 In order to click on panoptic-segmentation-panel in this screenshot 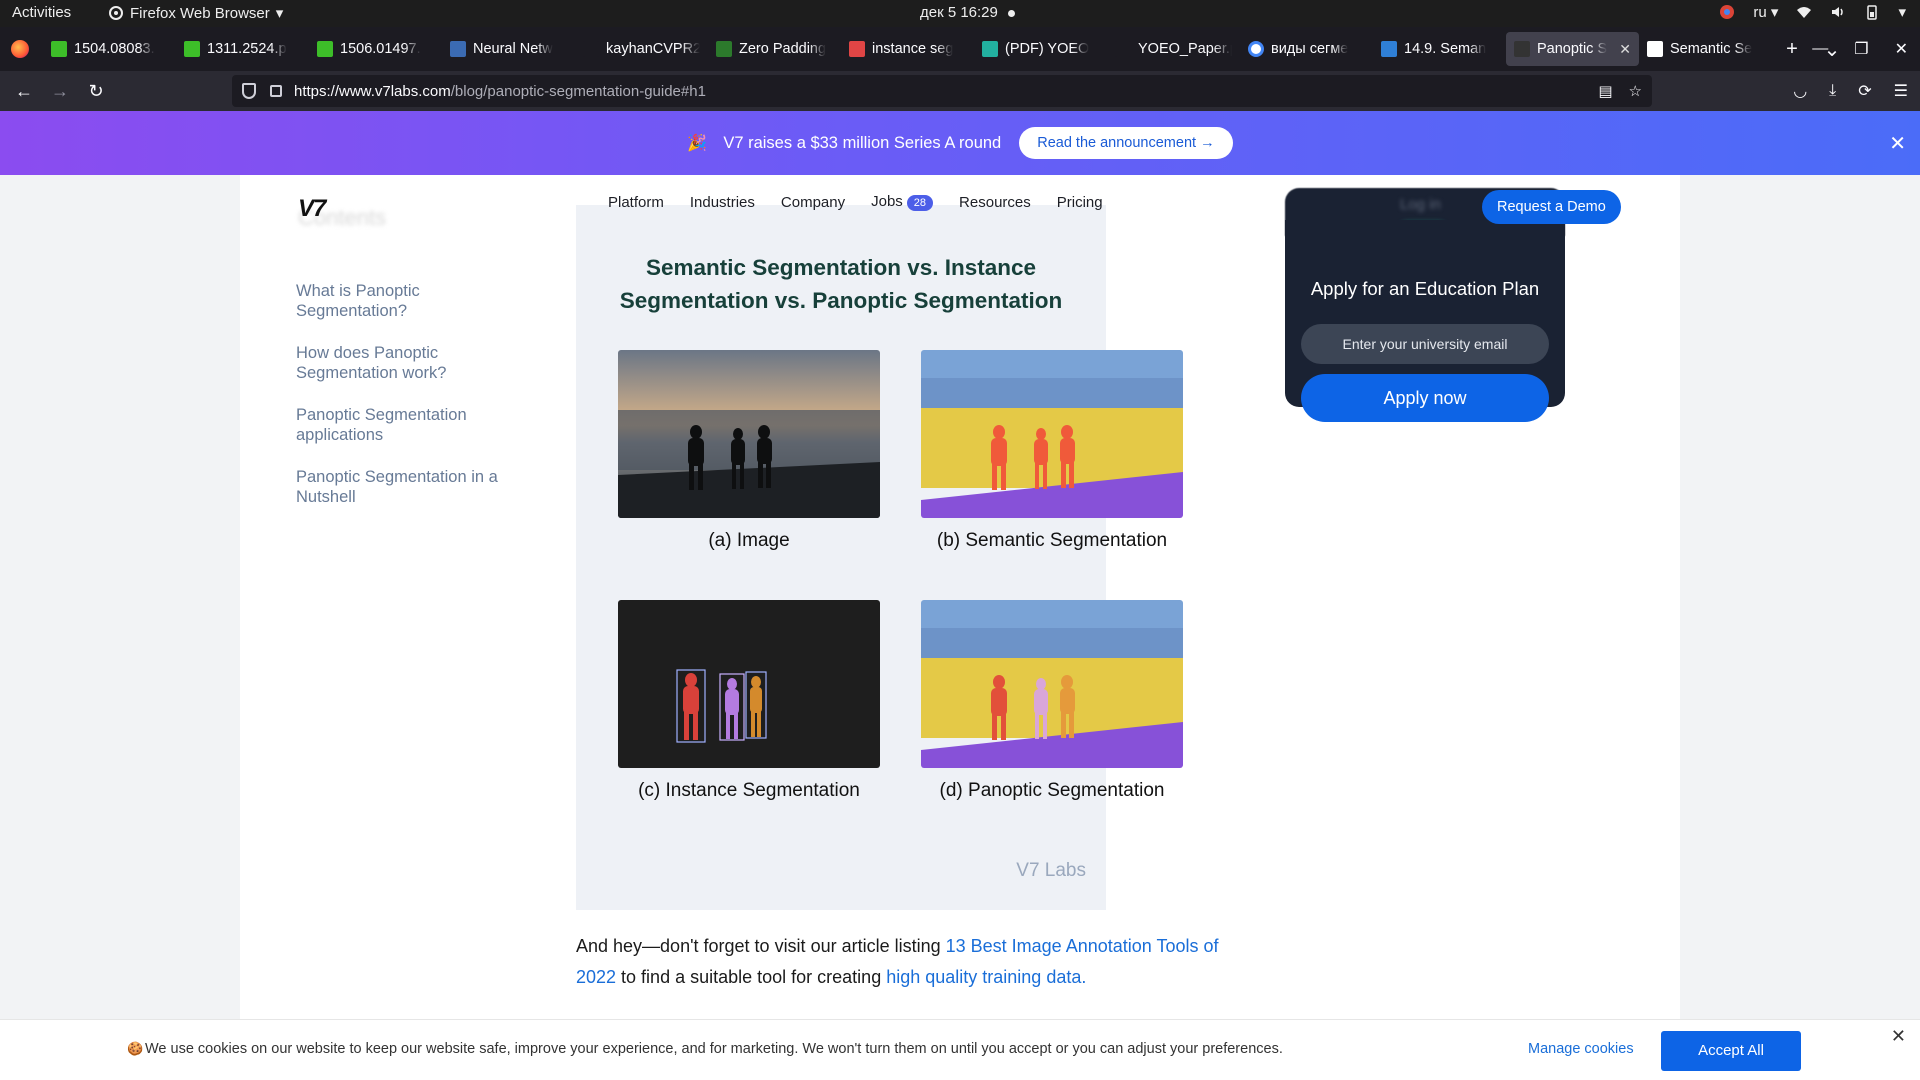, I will do `click(1052, 684)`.